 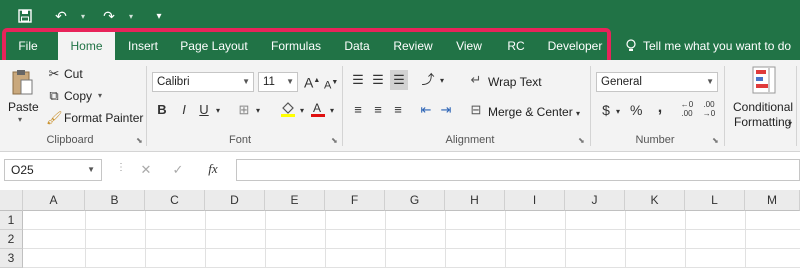 I want to click on align-right-icon: ≡, so click(x=398, y=110).